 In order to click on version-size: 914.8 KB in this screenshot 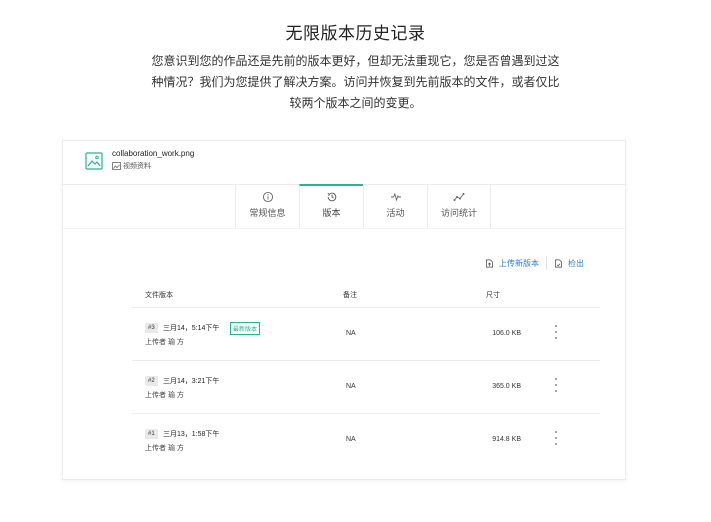, I will do `click(506, 439)`.